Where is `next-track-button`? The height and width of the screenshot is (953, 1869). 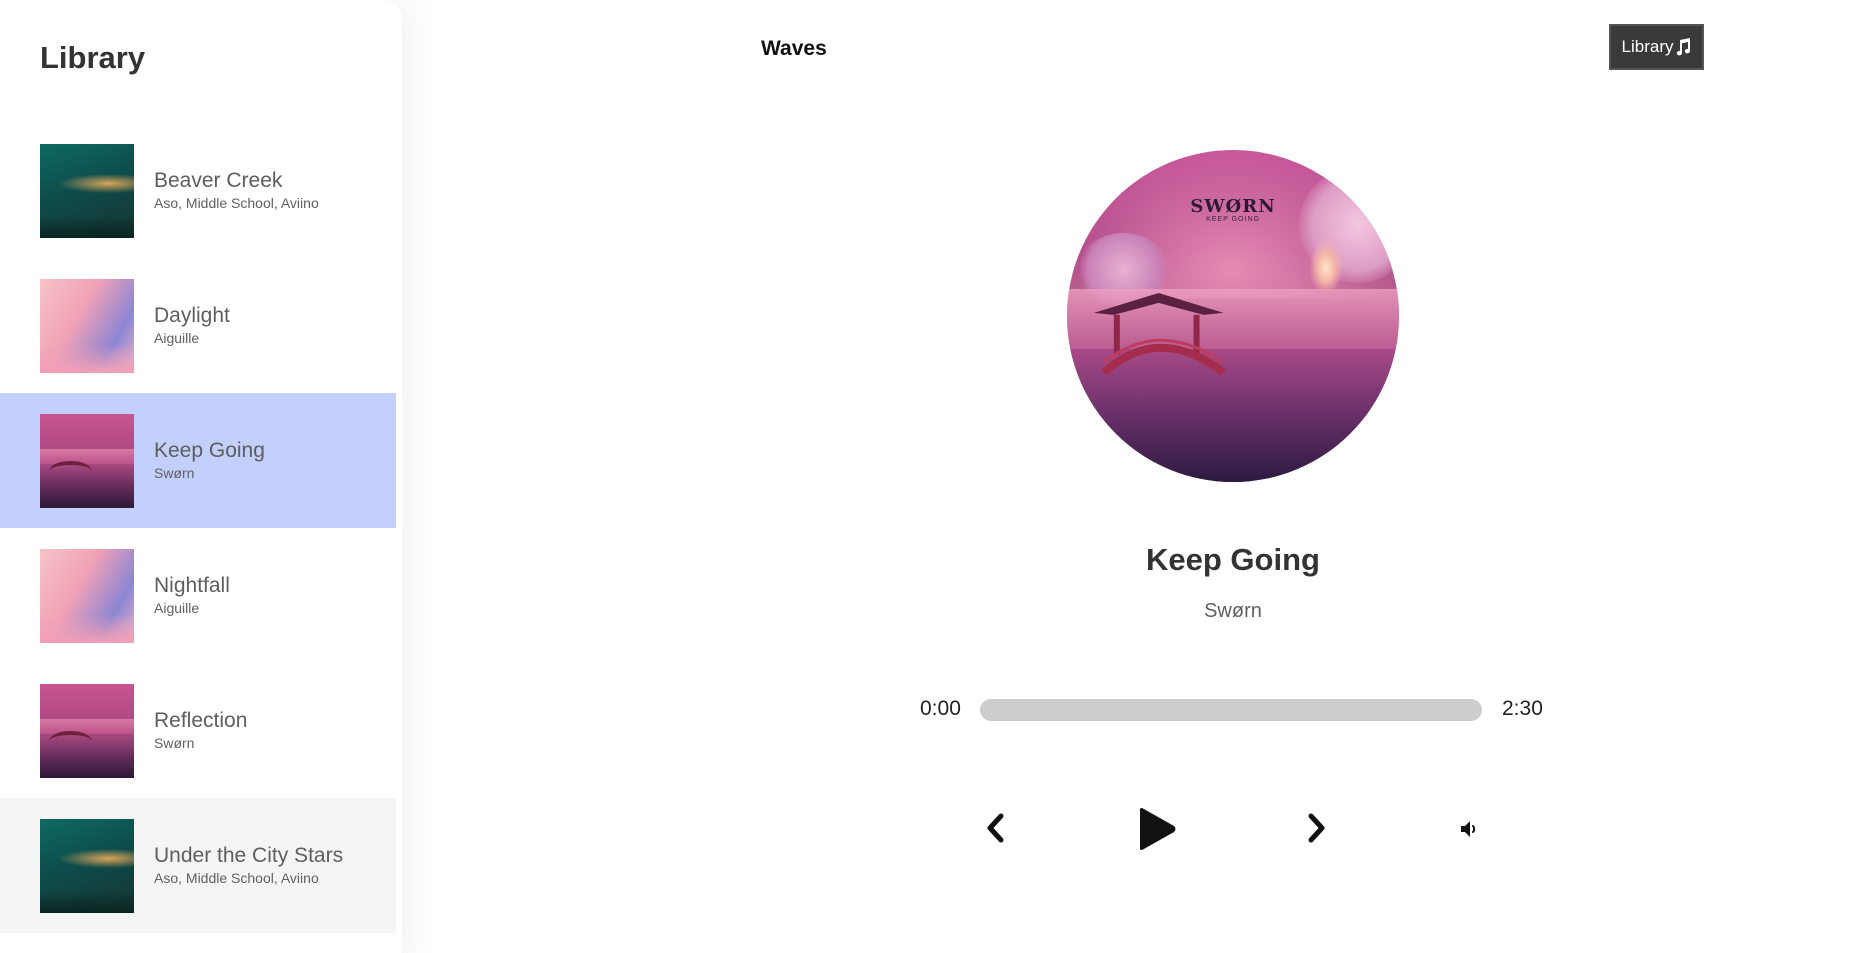
next-track-button is located at coordinates (1317, 828).